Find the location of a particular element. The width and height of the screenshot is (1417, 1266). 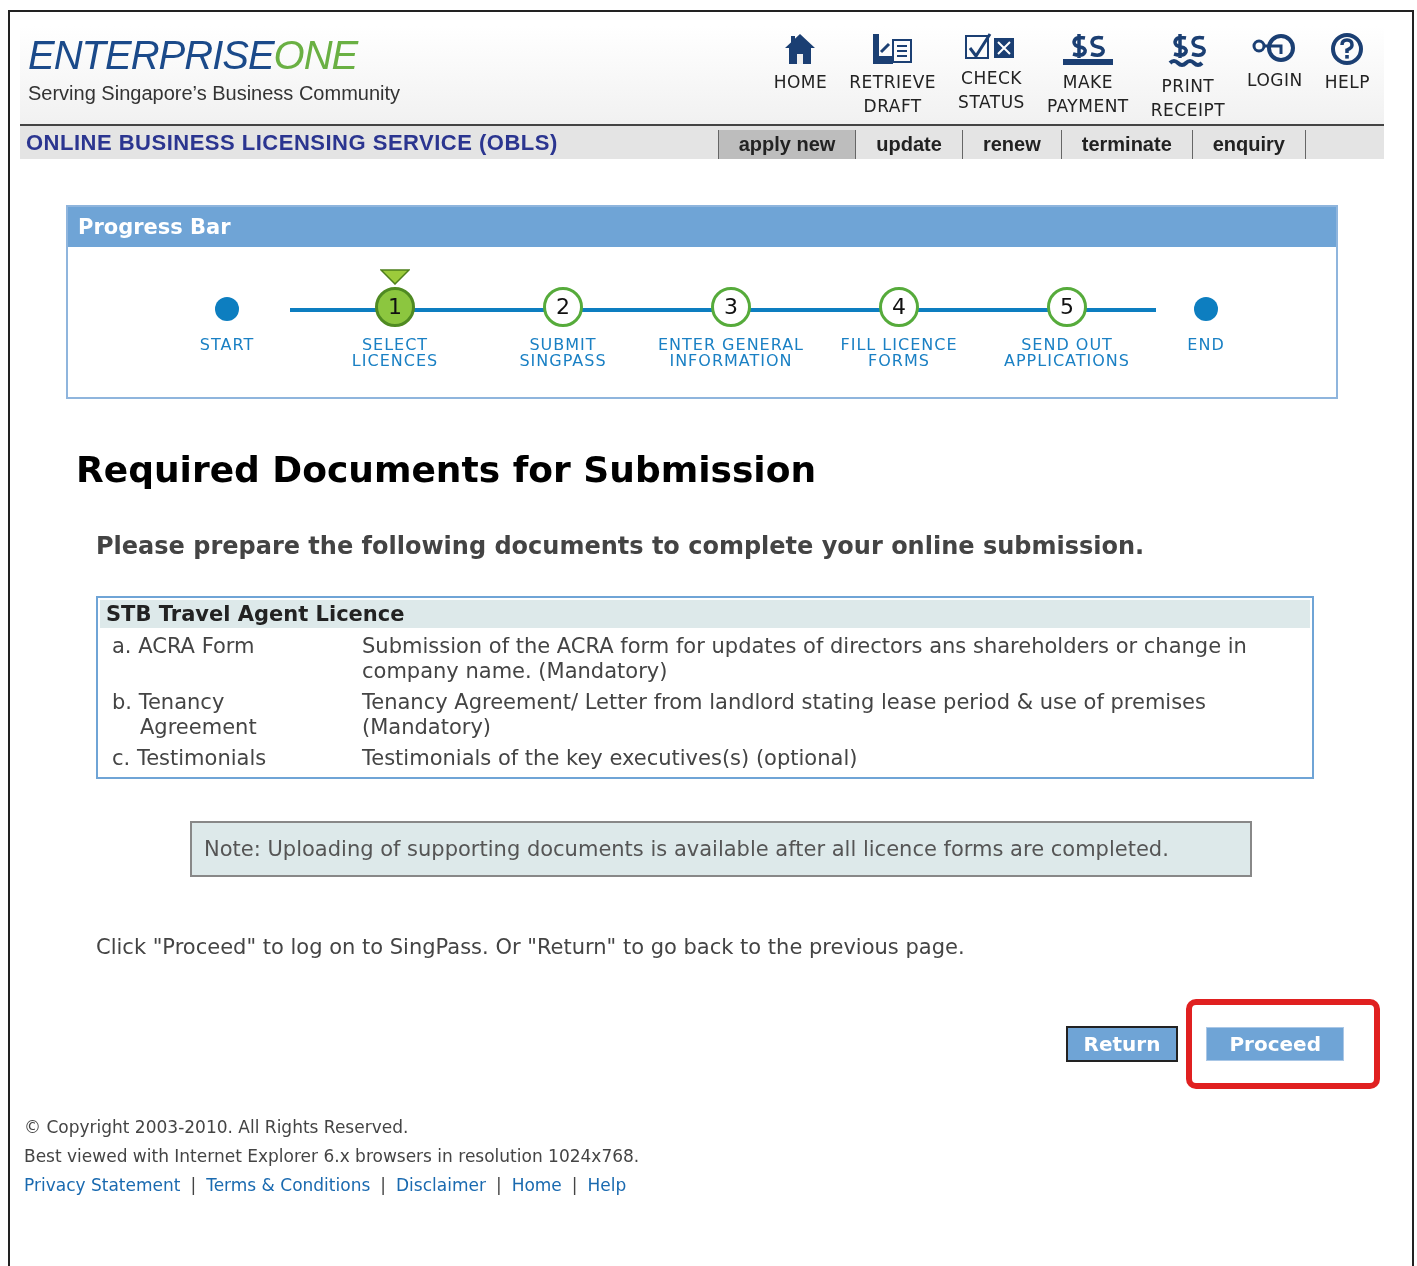

nav-link: HOME is located at coordinates (800, 78).